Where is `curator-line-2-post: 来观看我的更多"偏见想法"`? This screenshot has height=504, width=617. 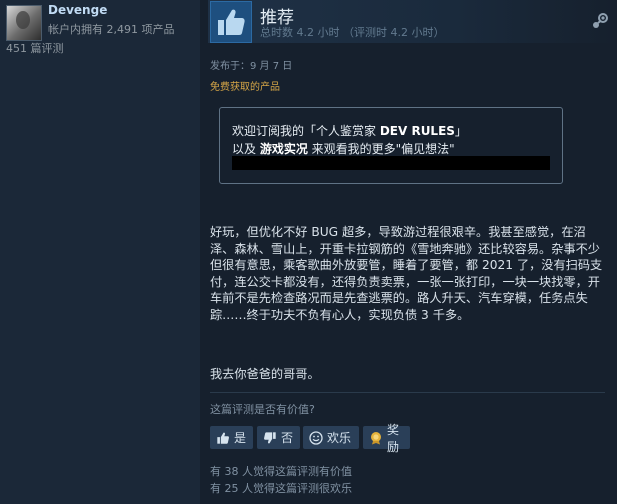
curator-line-2-post: 来观看我的更多"偏见想法" is located at coordinates (381, 149).